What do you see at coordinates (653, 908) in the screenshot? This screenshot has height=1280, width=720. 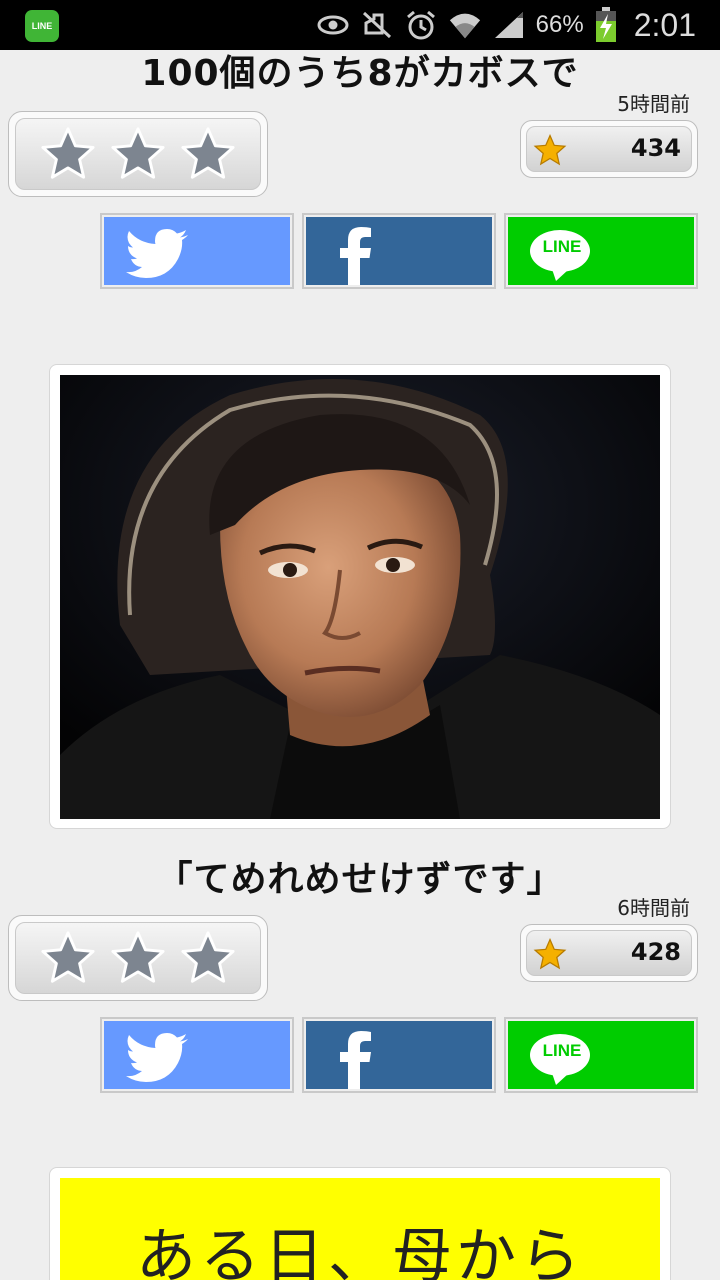 I see `post-time: 6時間前` at bounding box center [653, 908].